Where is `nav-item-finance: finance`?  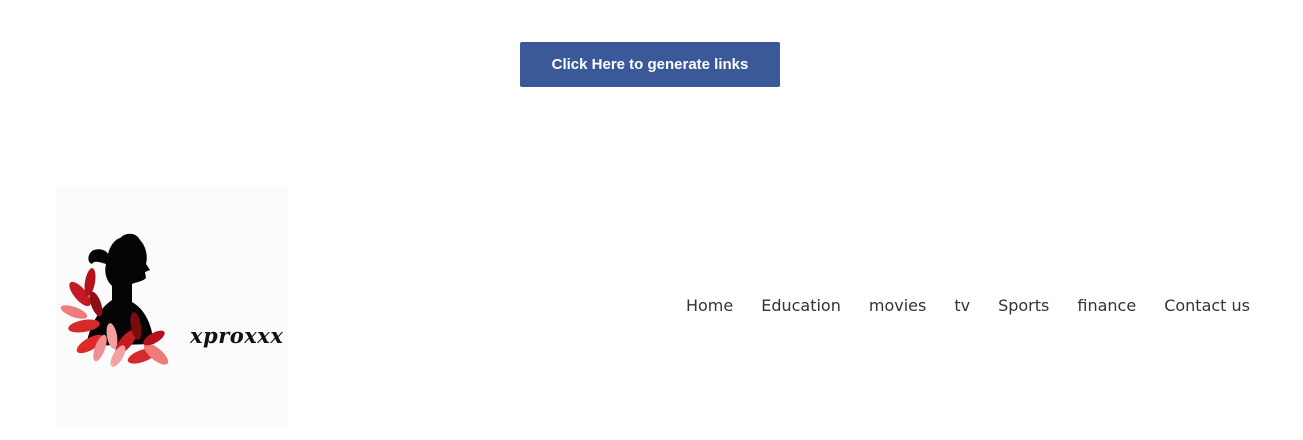 nav-item-finance: finance is located at coordinates (1106, 305).